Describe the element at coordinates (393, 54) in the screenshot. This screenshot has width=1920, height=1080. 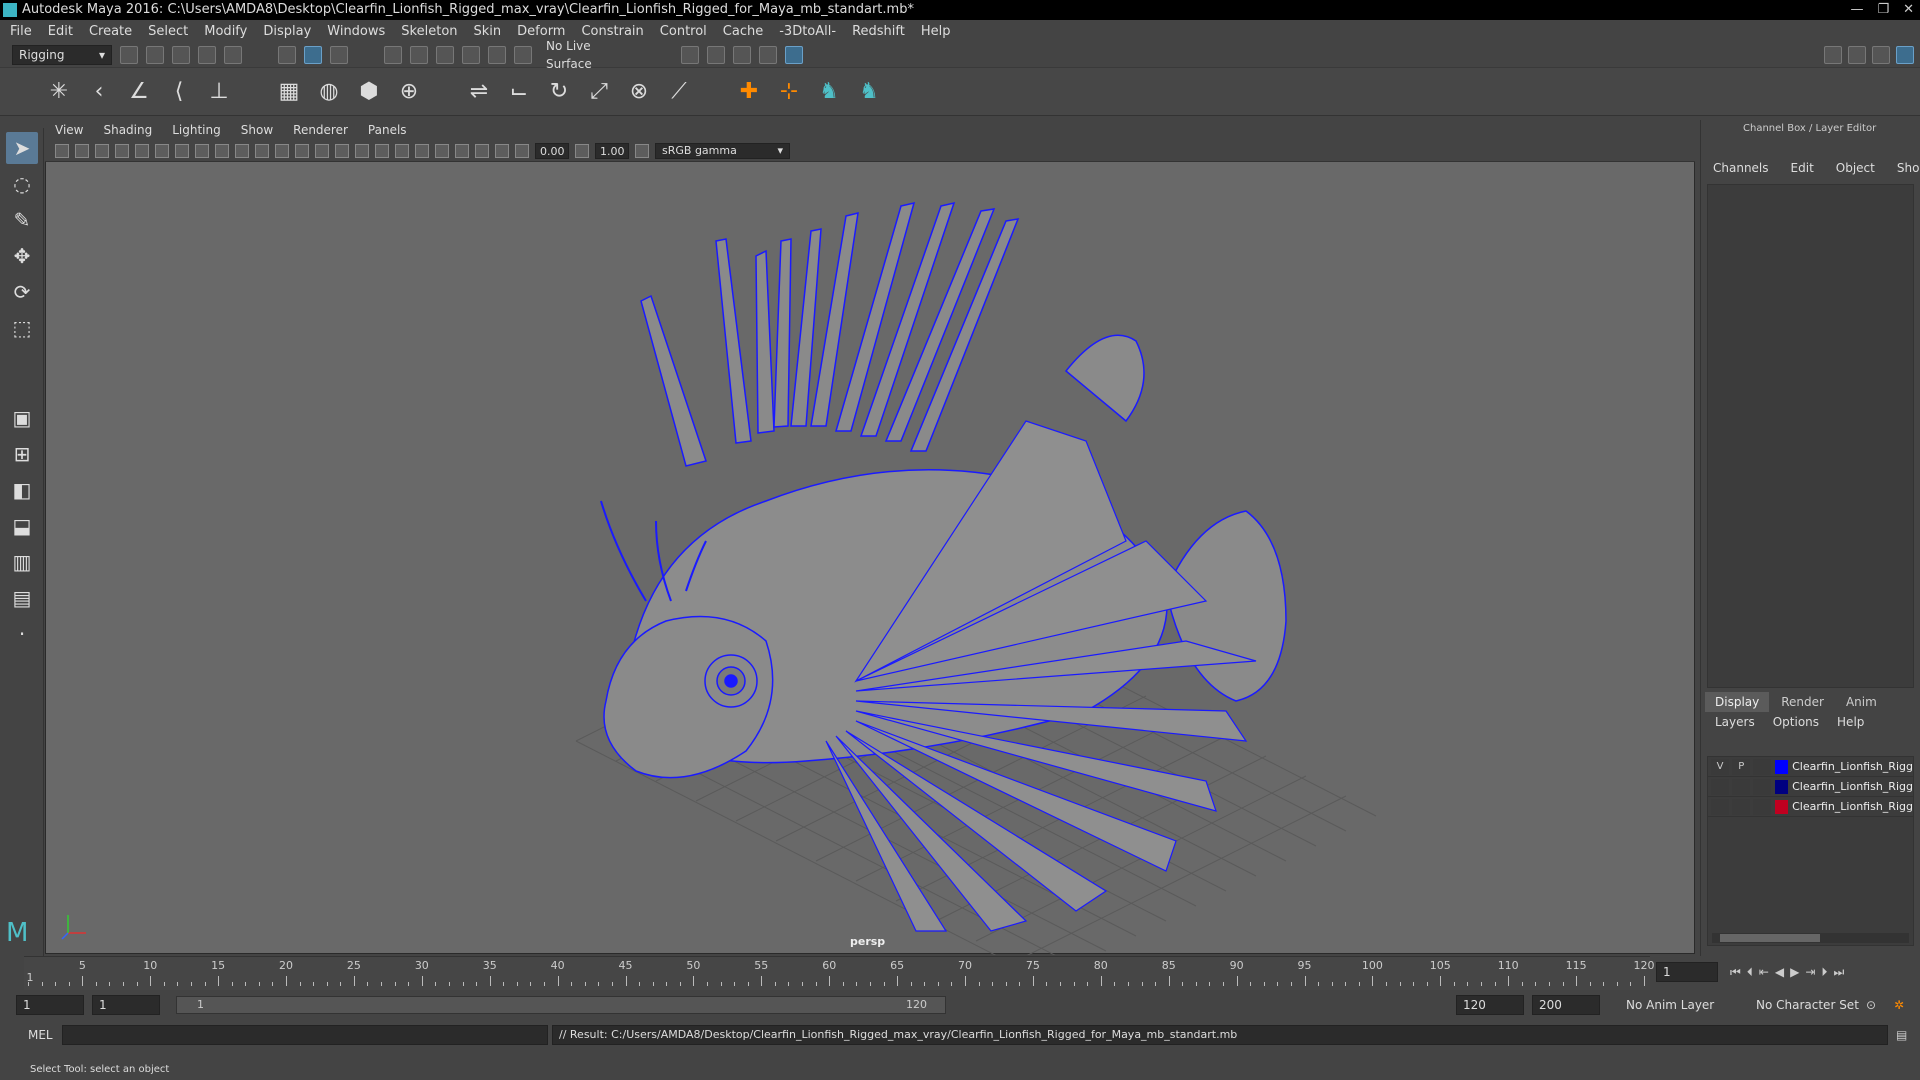
I see `snap-grid-icon` at that location.